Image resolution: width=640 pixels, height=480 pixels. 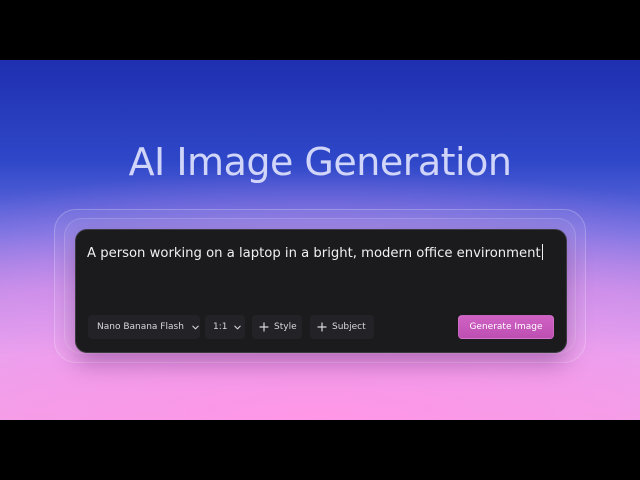 What do you see at coordinates (220, 327) in the screenshot?
I see `aspect-ratio-label: 1:1` at bounding box center [220, 327].